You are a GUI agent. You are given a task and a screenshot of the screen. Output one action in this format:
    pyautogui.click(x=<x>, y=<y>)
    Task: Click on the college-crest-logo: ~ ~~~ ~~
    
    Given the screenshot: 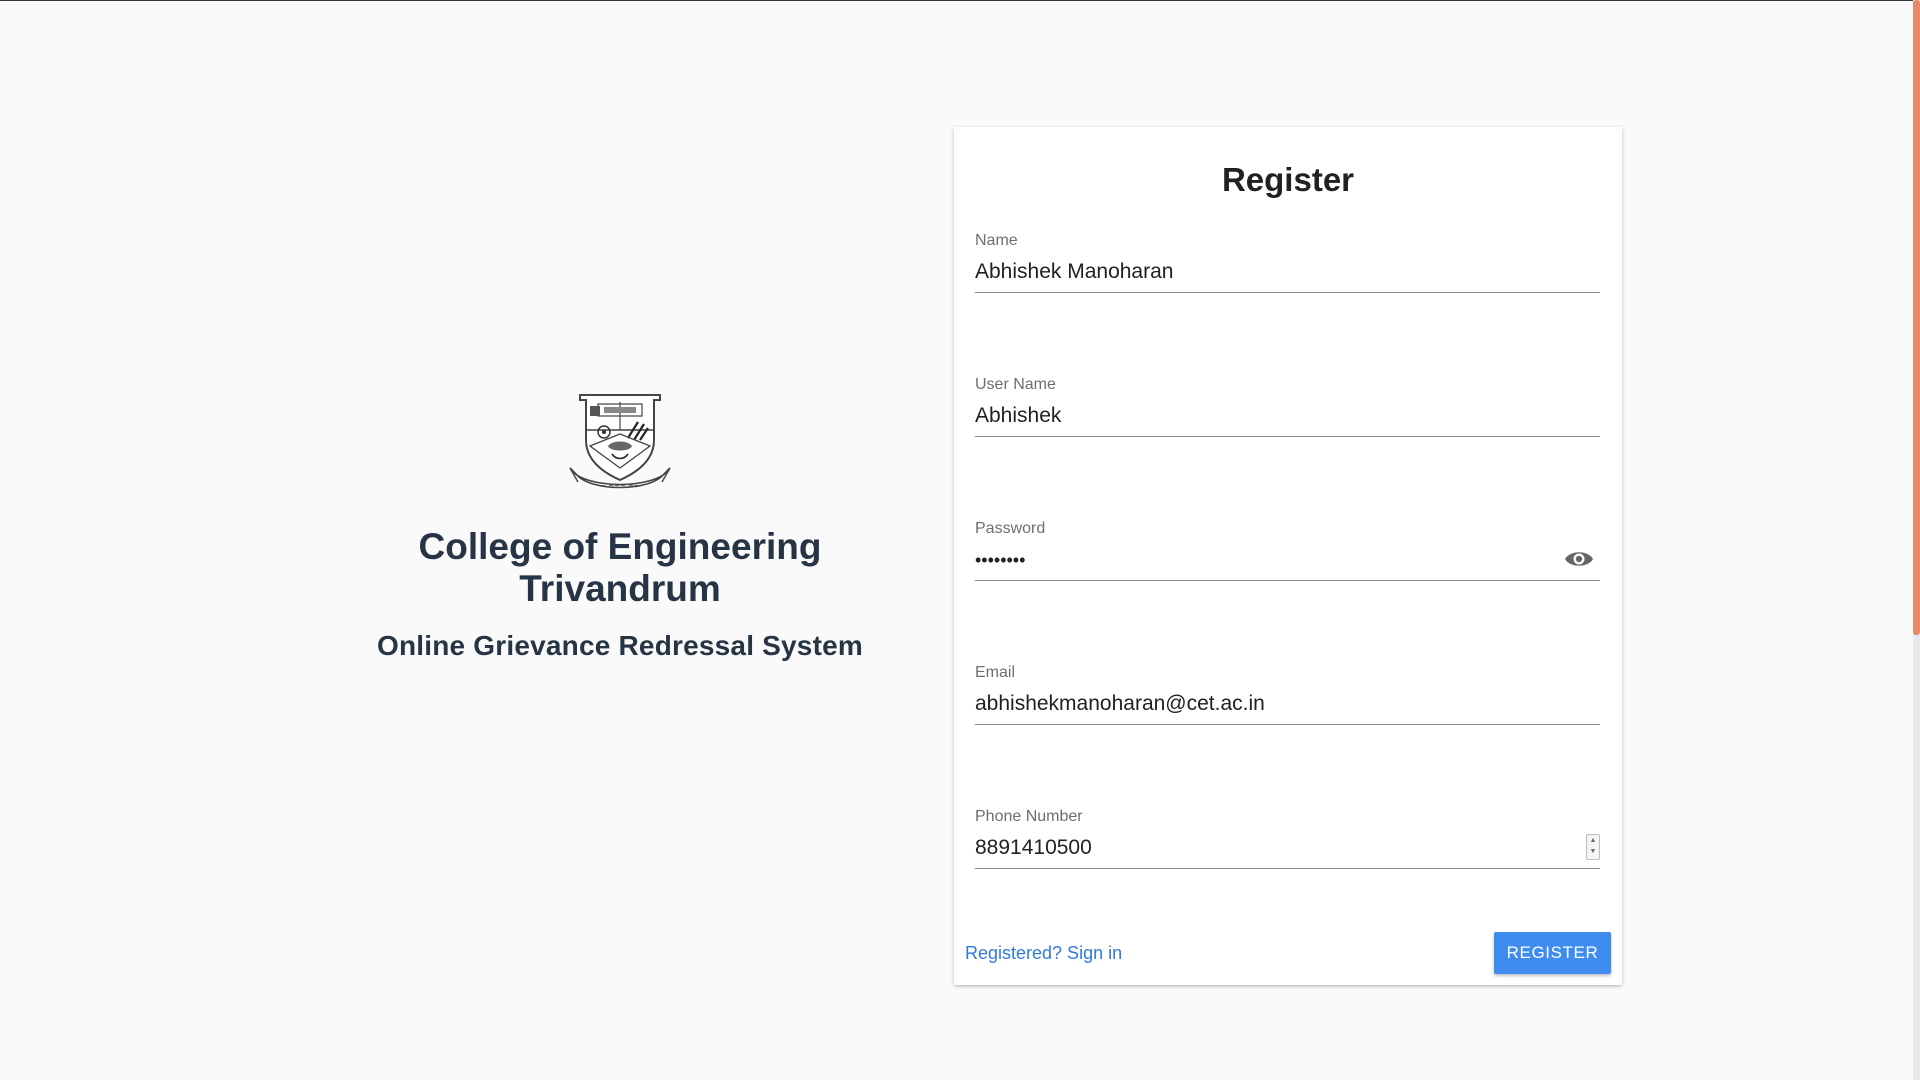 What is the action you would take?
    pyautogui.click(x=620, y=442)
    